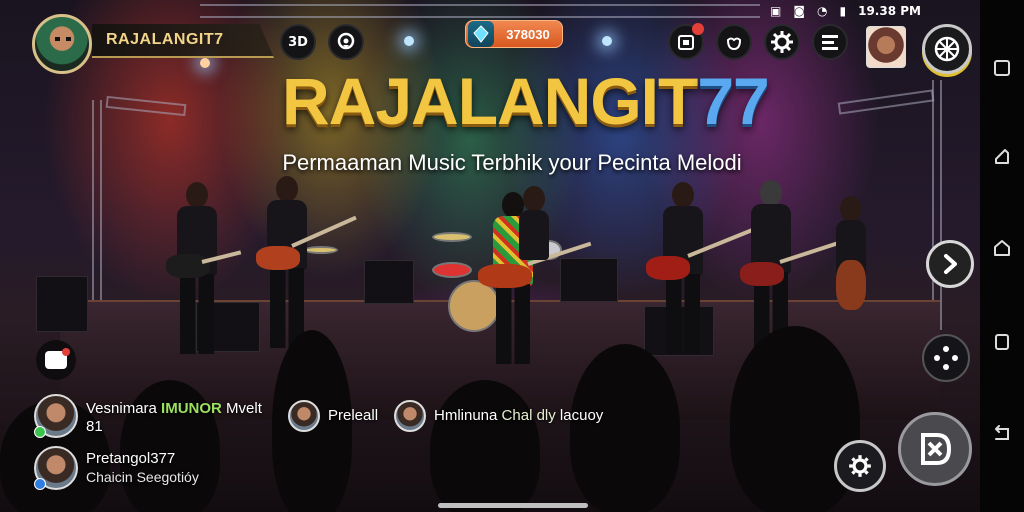 The height and width of the screenshot is (512, 1024). Describe the element at coordinates (191, 408) in the screenshot. I see `chat-highlight: IMUNOR` at that location.